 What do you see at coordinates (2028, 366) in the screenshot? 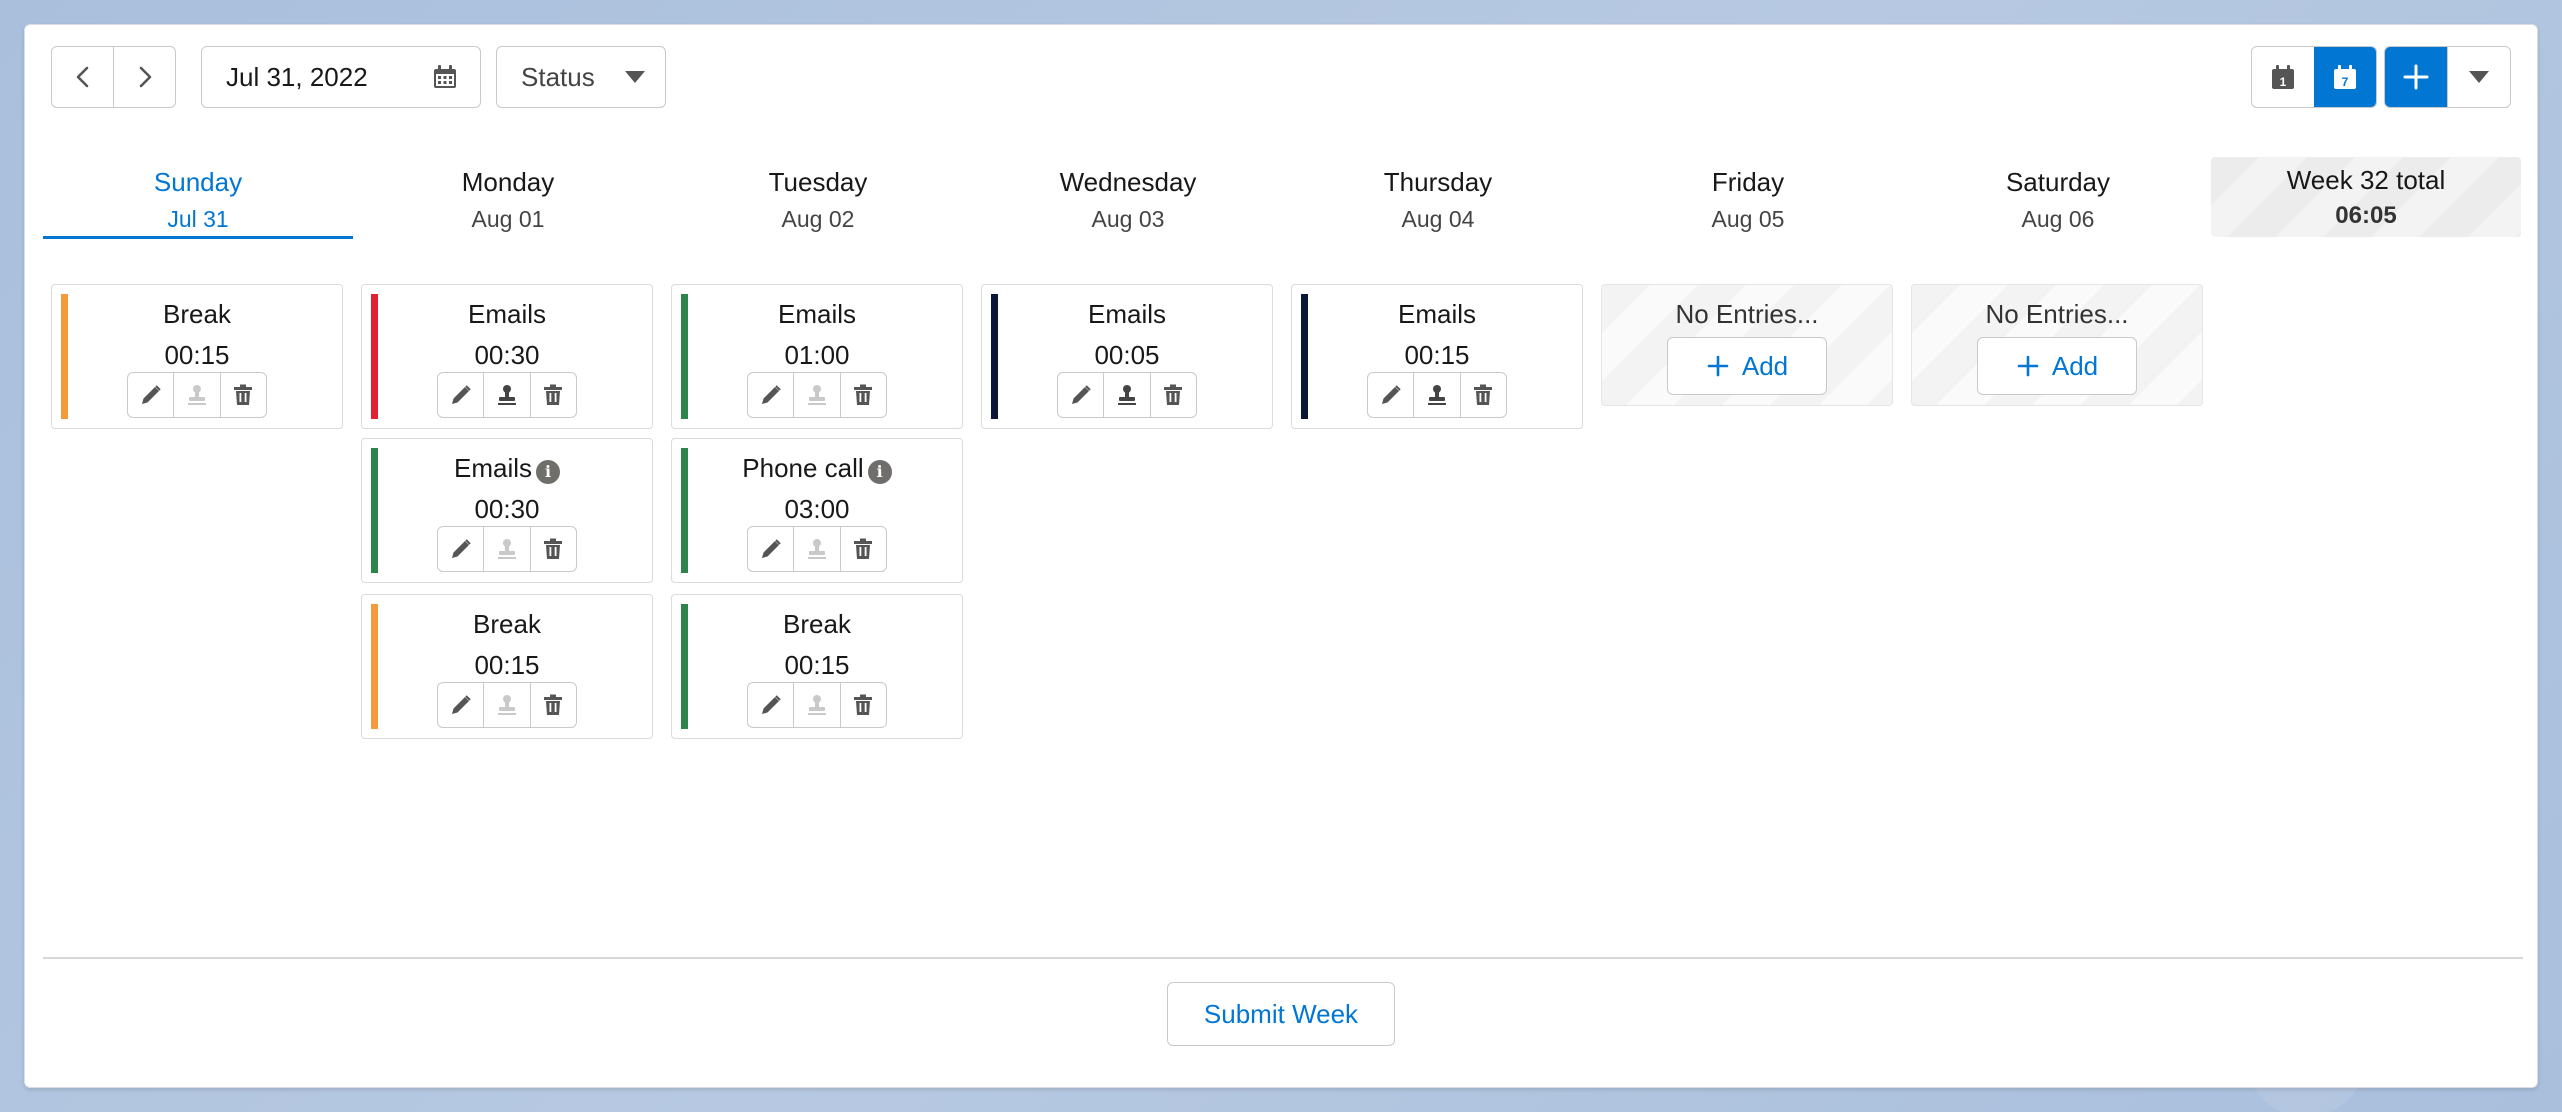
I see `plus-icon` at bounding box center [2028, 366].